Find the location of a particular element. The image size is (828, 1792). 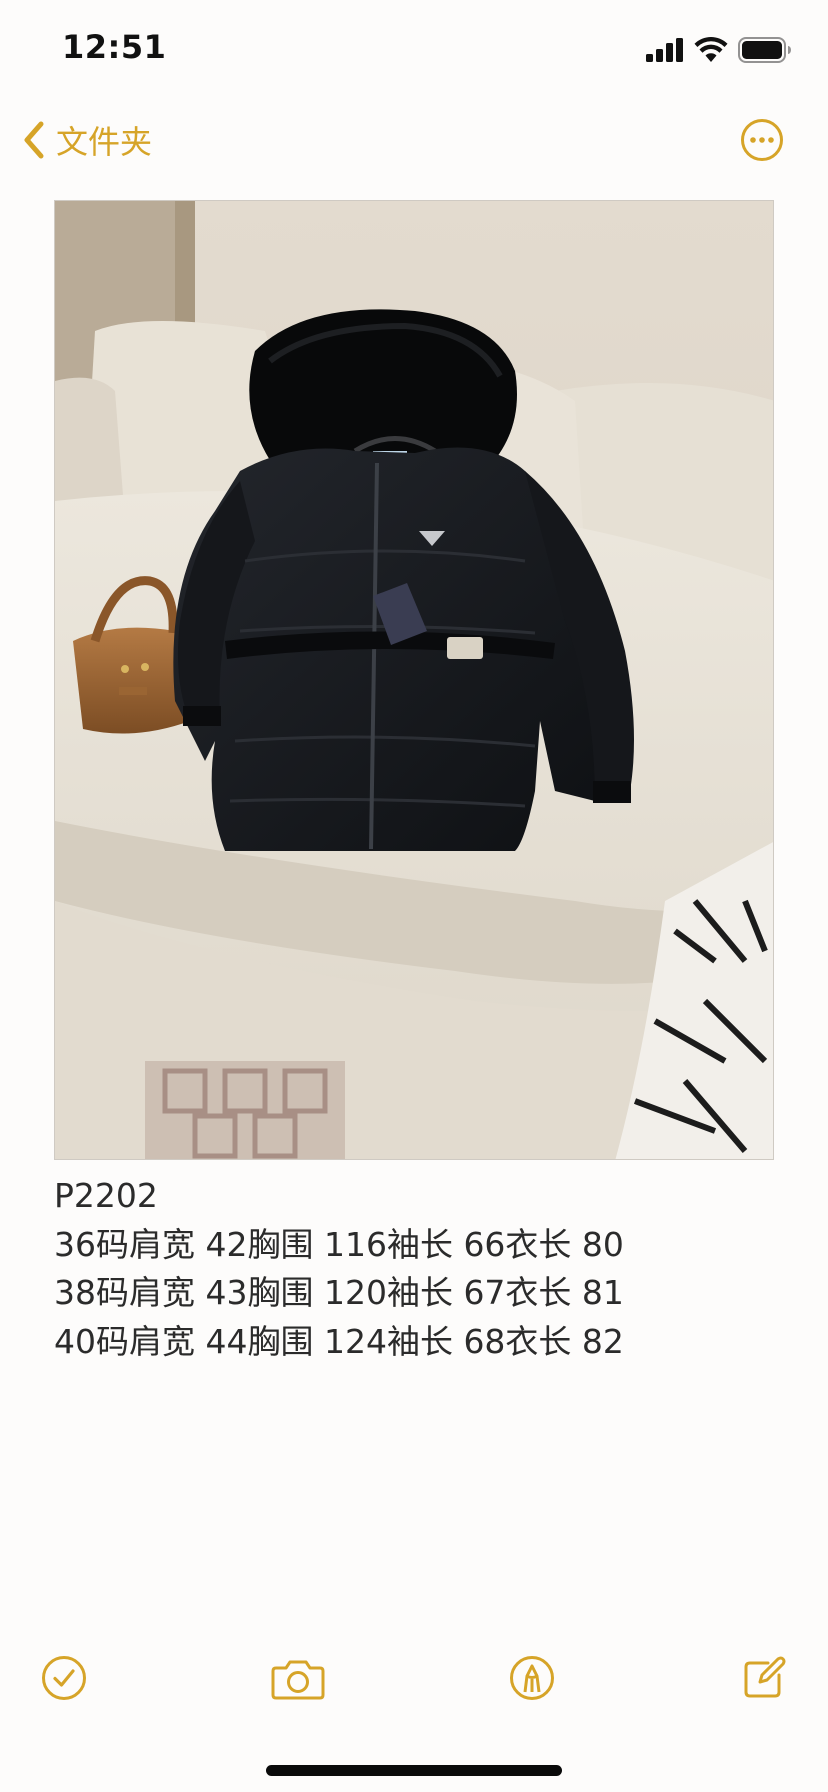

back-label: 文件夹 is located at coordinates (104, 142).